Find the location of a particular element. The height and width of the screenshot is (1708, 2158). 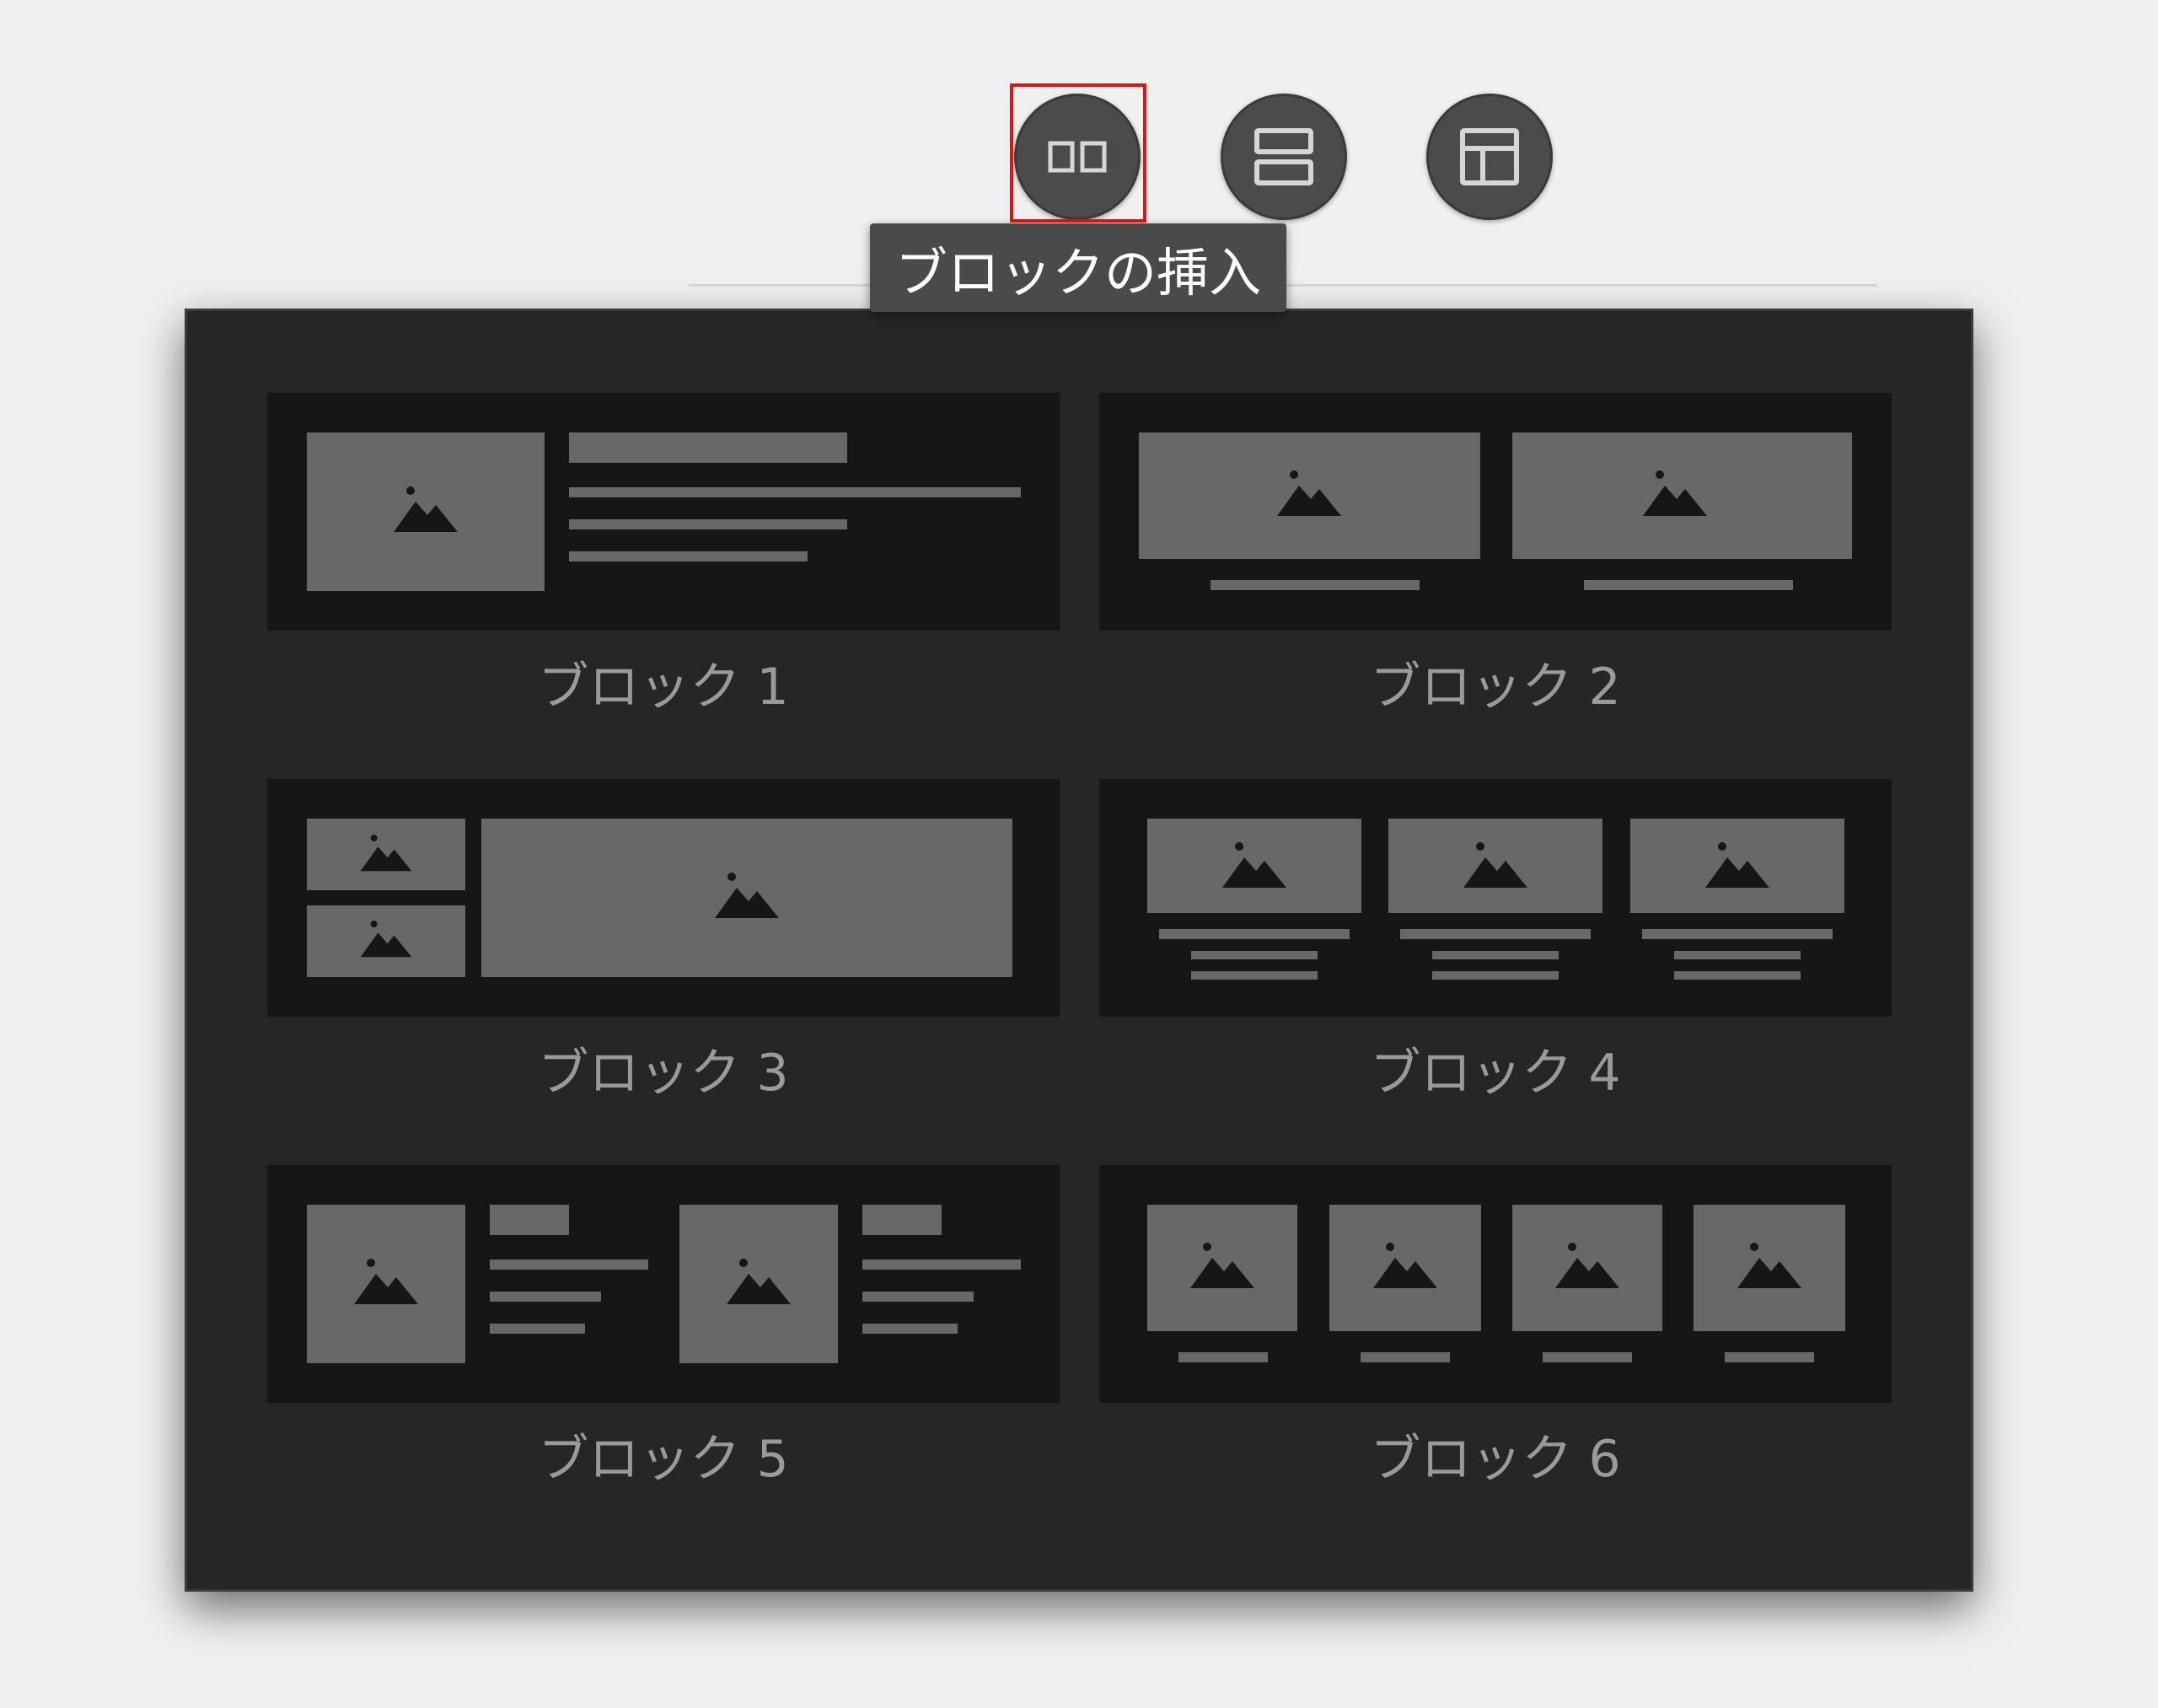

block-3-label: ブロック 3 is located at coordinates (663, 1074).